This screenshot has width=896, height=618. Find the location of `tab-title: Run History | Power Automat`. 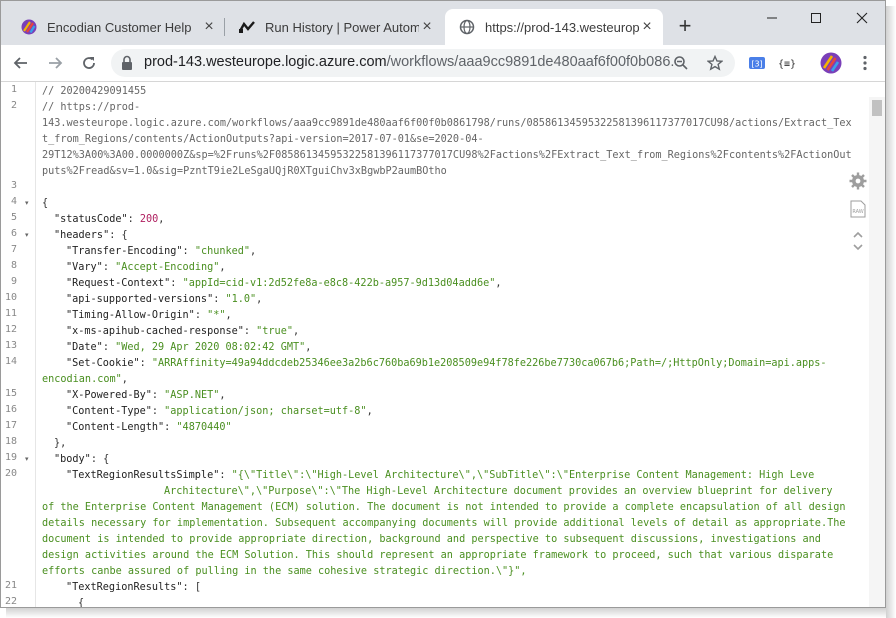

tab-title: Run History | Power Automat is located at coordinates (342, 27).